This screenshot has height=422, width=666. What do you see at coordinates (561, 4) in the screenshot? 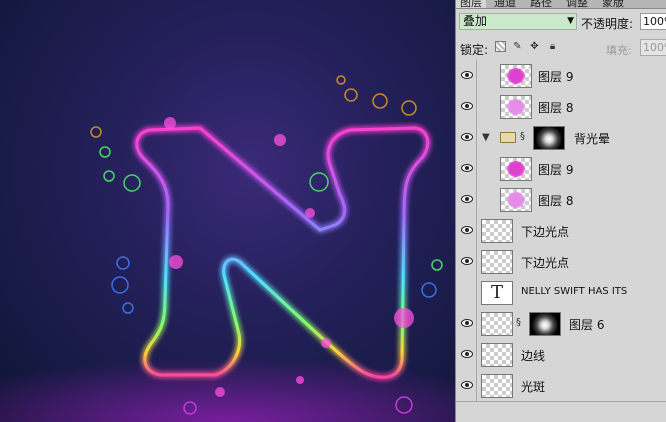
I see `panel-tabs: 图层 通道 路径 调整 蒙版` at bounding box center [561, 4].